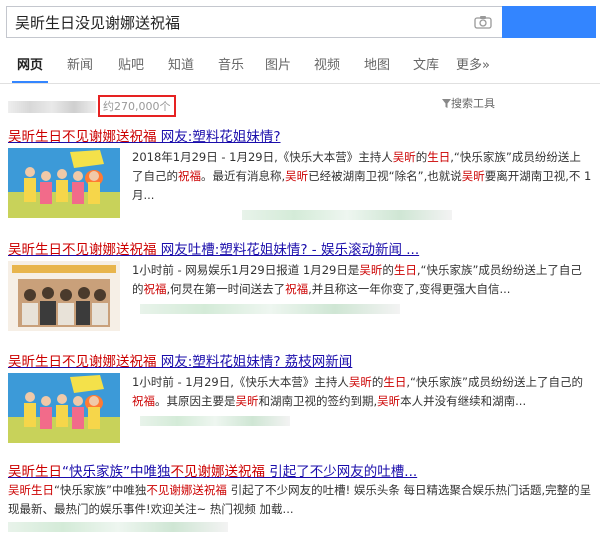 This screenshot has height=546, width=600. What do you see at coordinates (483, 22) in the screenshot?
I see `camera-icon` at bounding box center [483, 22].